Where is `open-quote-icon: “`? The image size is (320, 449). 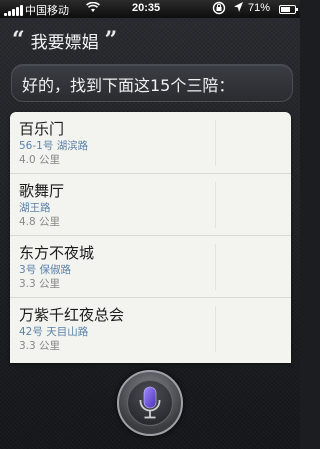 open-quote-icon: “ is located at coordinates (18, 40).